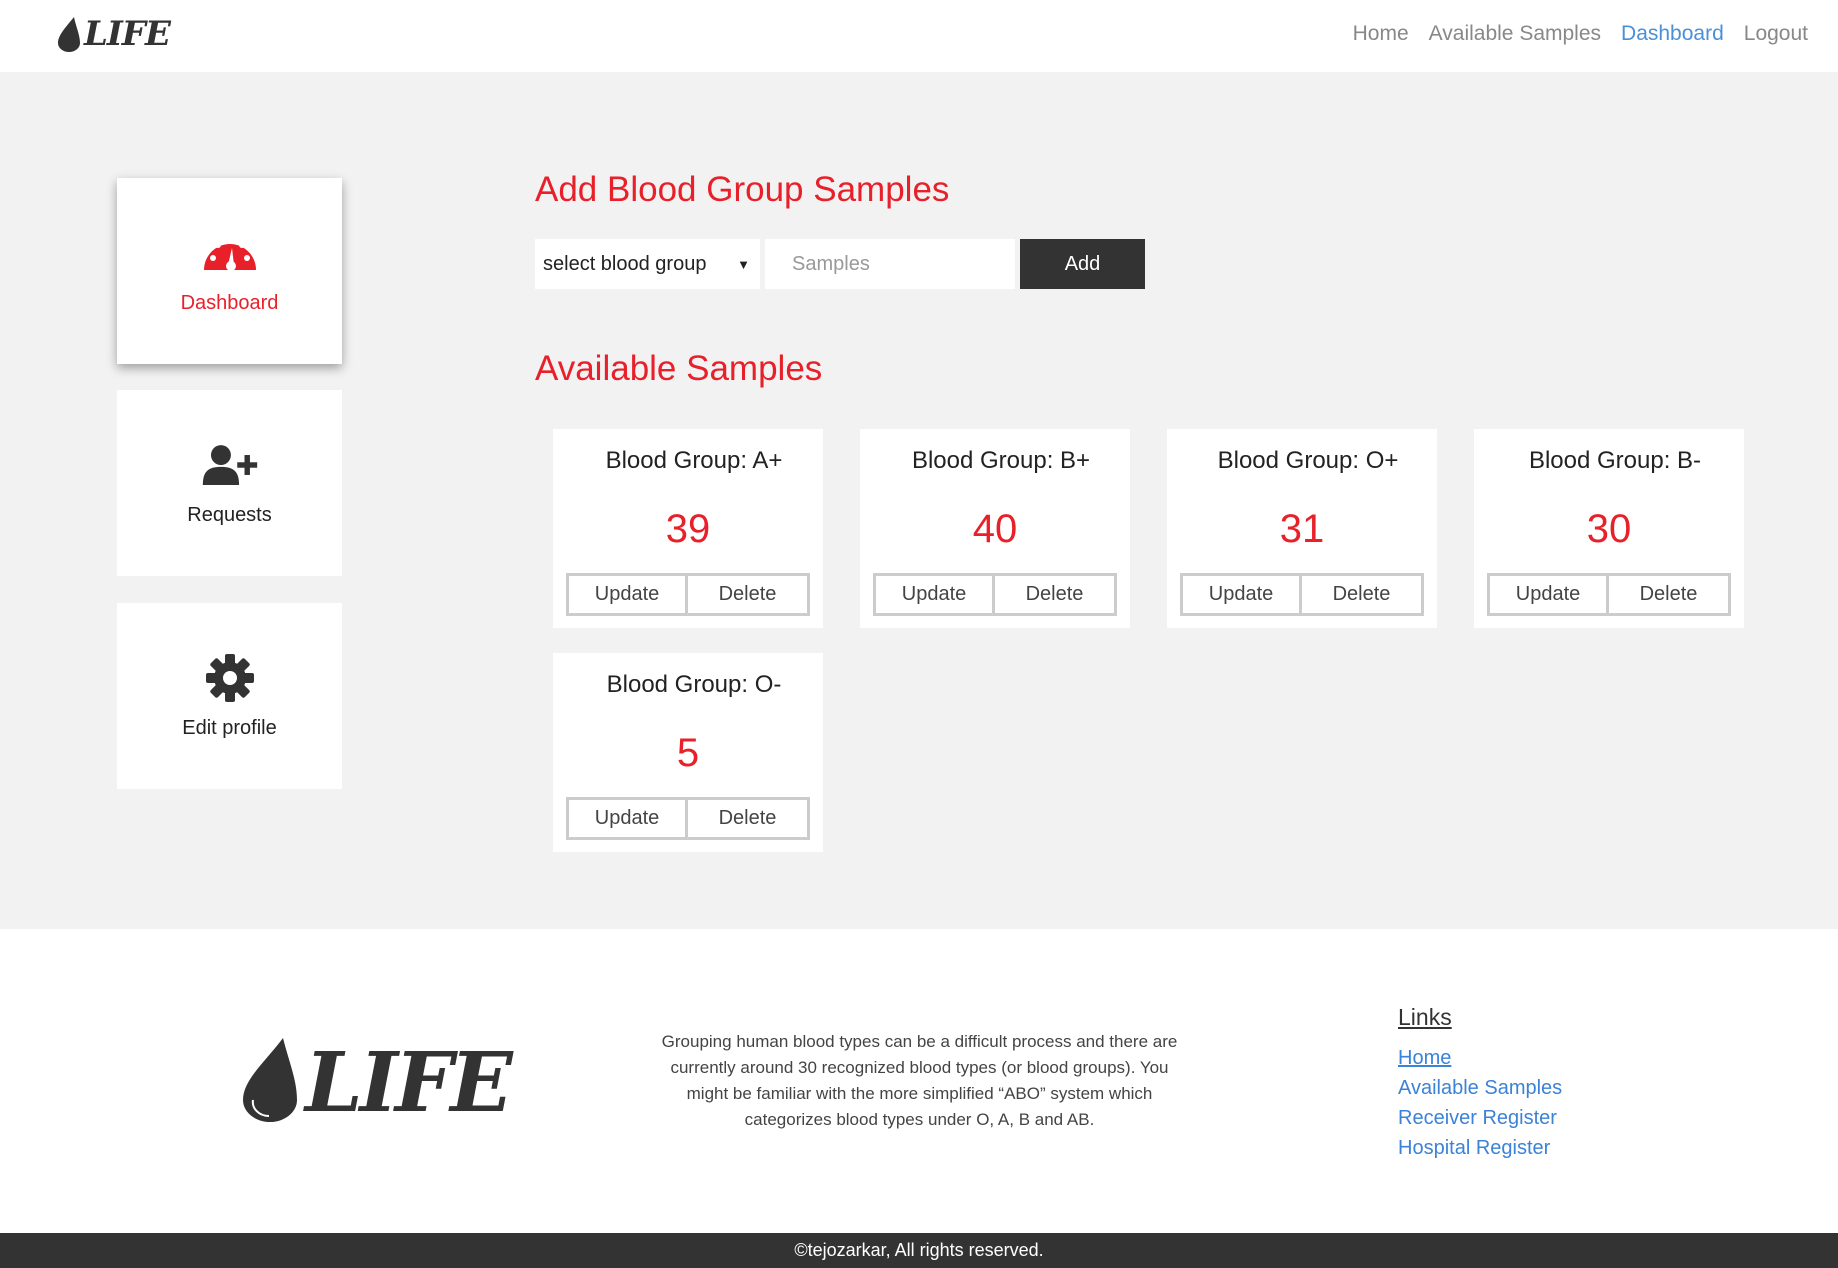 This screenshot has height=1268, width=1838. I want to click on nav-links: Home Available Samples Dashboard Logout, so click(1580, 34).